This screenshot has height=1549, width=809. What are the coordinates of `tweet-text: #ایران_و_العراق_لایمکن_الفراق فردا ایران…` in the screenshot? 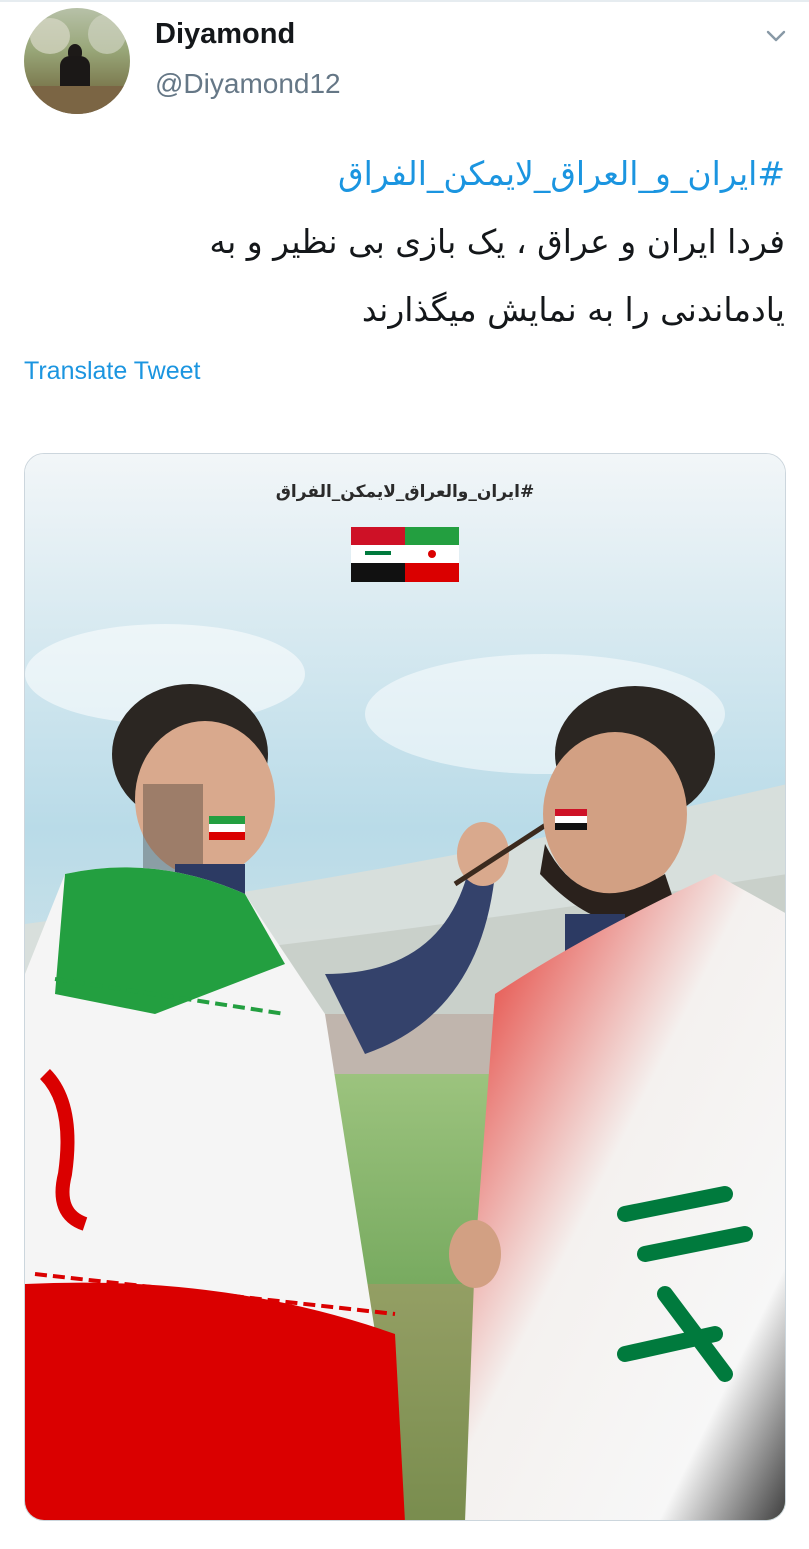 It's located at (435, 242).